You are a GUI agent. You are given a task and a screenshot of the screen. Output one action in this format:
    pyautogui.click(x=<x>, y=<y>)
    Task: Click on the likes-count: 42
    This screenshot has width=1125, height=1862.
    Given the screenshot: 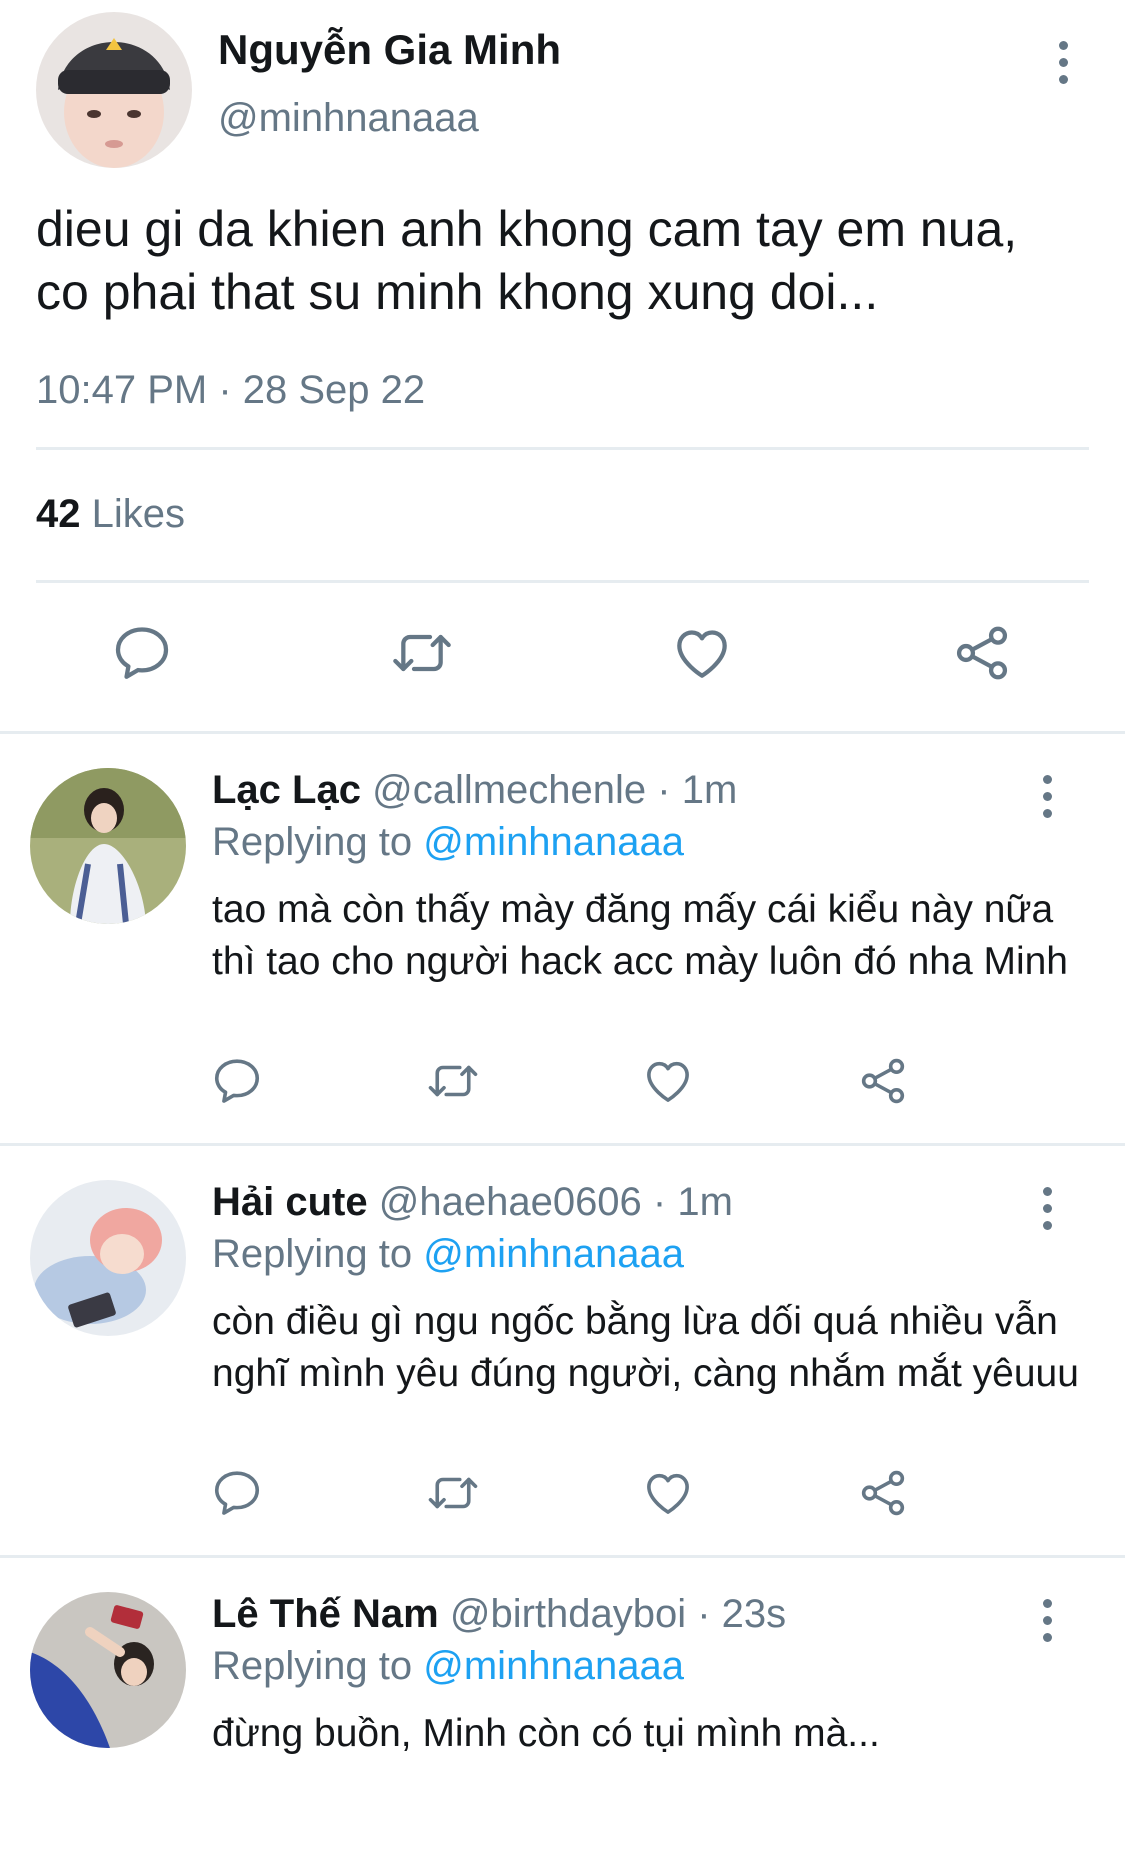 What is the action you would take?
    pyautogui.click(x=58, y=514)
    